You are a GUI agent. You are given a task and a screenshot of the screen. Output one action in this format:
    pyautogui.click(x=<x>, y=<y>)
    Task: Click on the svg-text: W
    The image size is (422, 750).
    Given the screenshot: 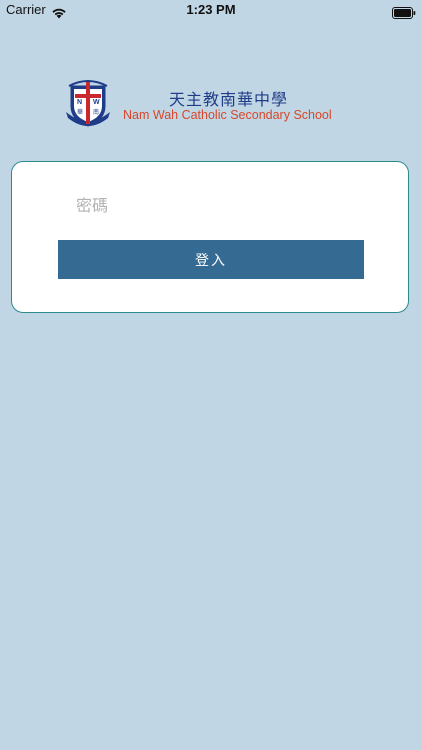 What is the action you would take?
    pyautogui.click(x=96, y=102)
    